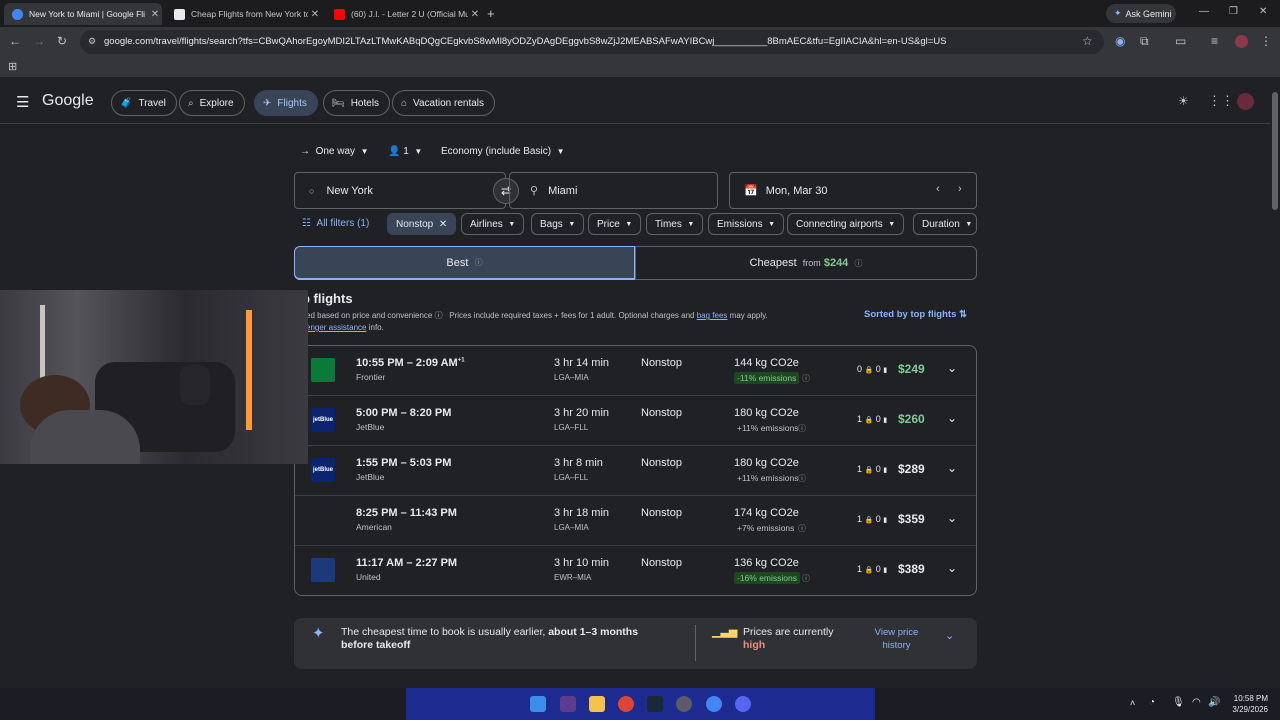 The width and height of the screenshot is (1280, 720). Describe the element at coordinates (558, 224) in the screenshot. I see `bags-filter: Bags ▼` at that location.